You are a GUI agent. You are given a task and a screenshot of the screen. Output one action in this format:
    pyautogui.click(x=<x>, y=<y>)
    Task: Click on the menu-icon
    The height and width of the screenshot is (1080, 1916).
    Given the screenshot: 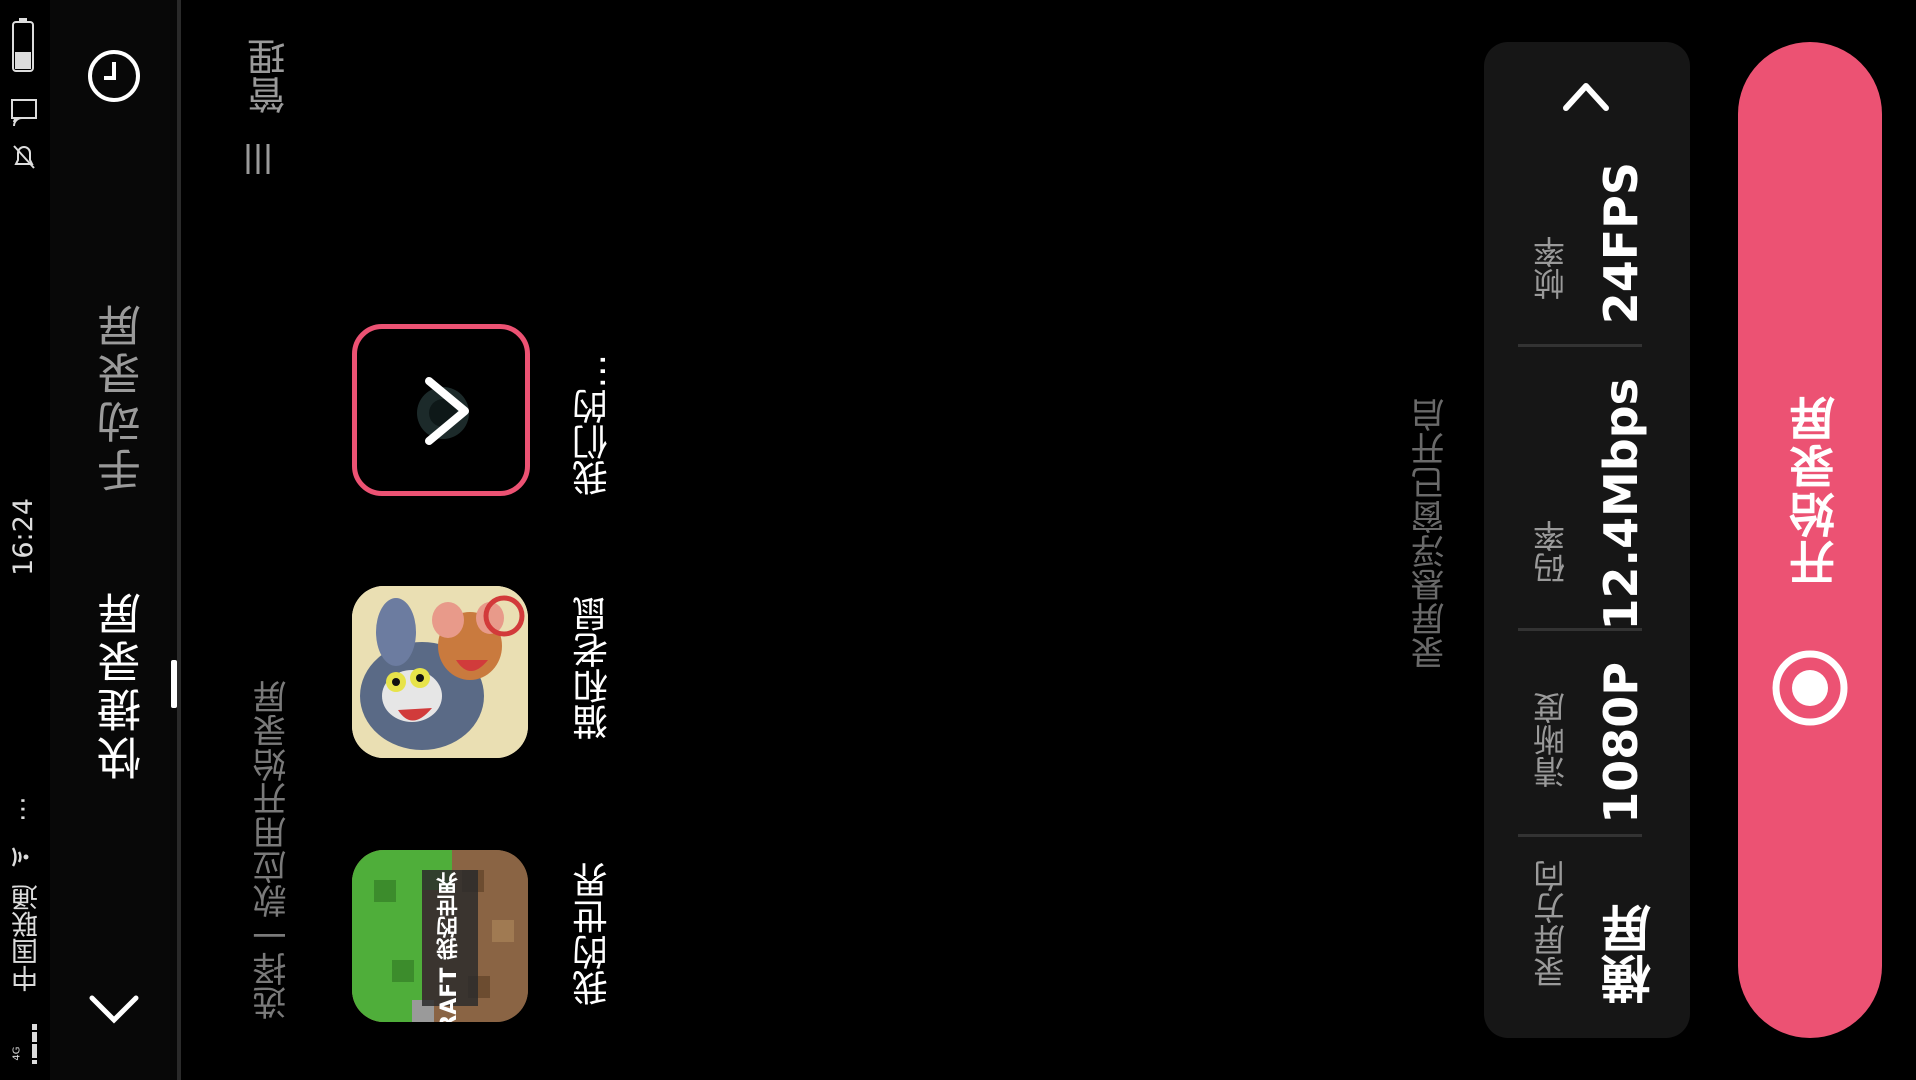 What is the action you would take?
    pyautogui.click(x=260, y=159)
    